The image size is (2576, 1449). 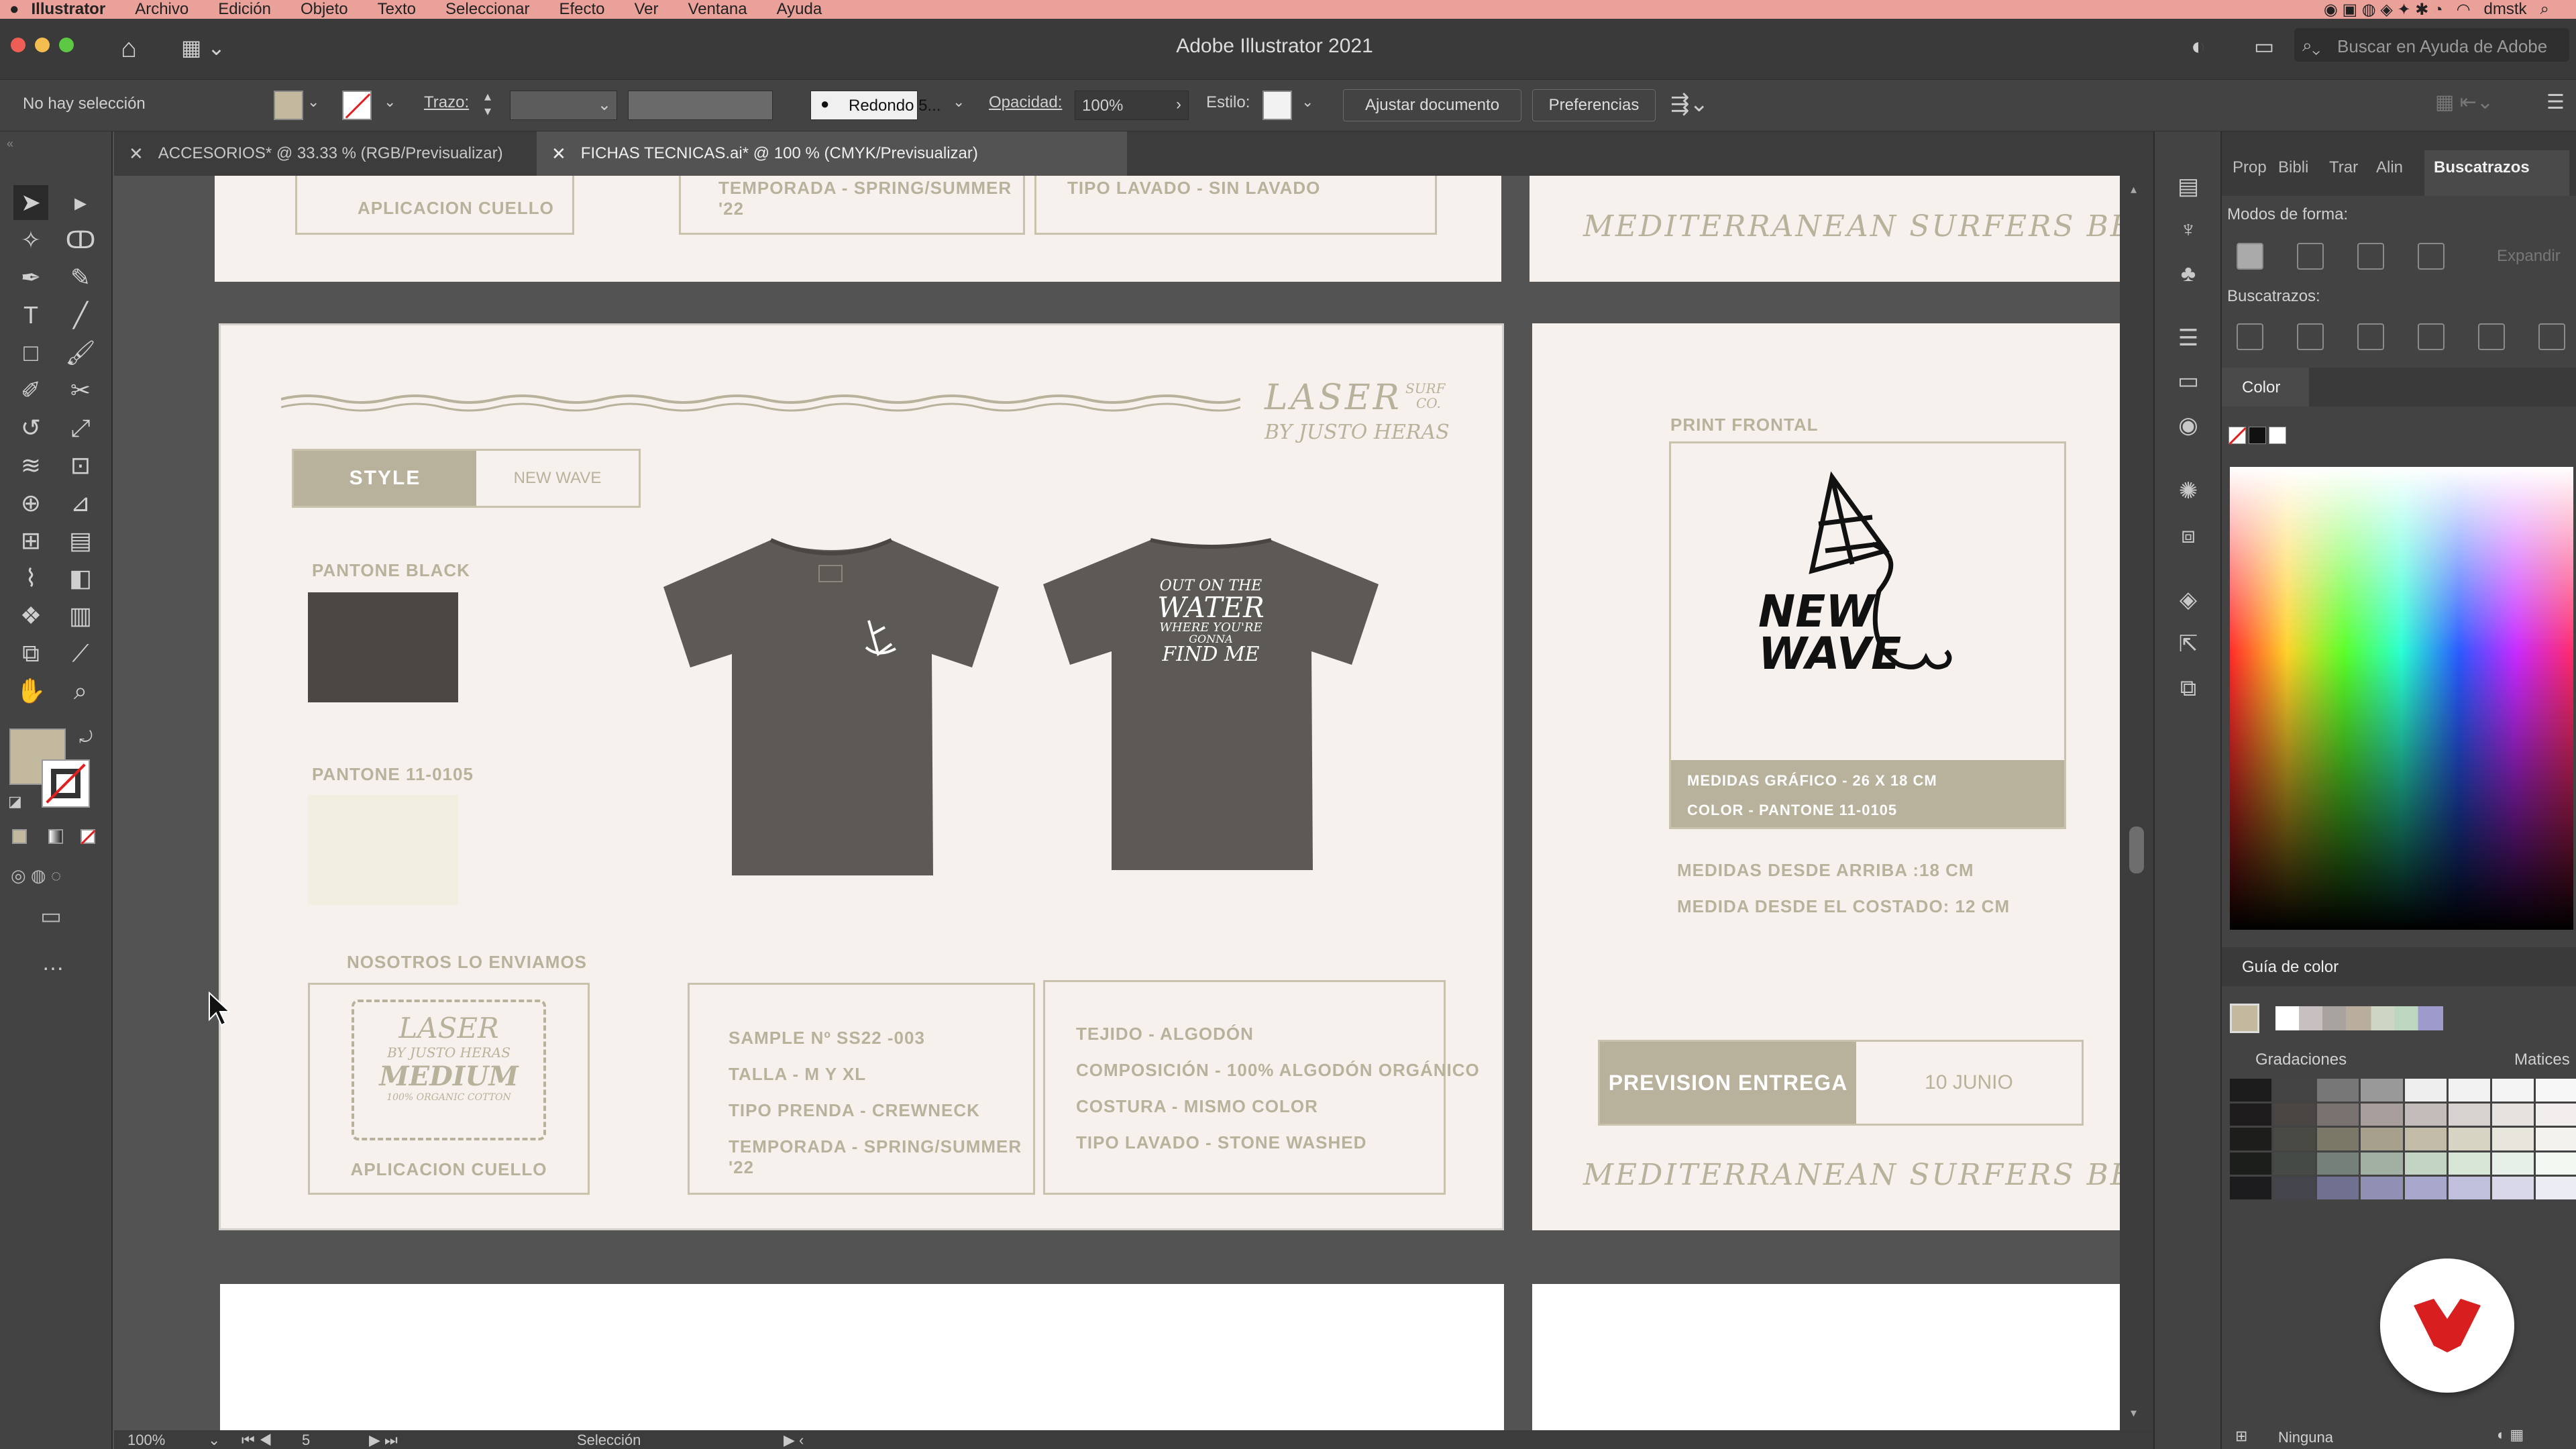 What do you see at coordinates (1025, 102) in the screenshot?
I see `opacity-label: Opacidad:` at bounding box center [1025, 102].